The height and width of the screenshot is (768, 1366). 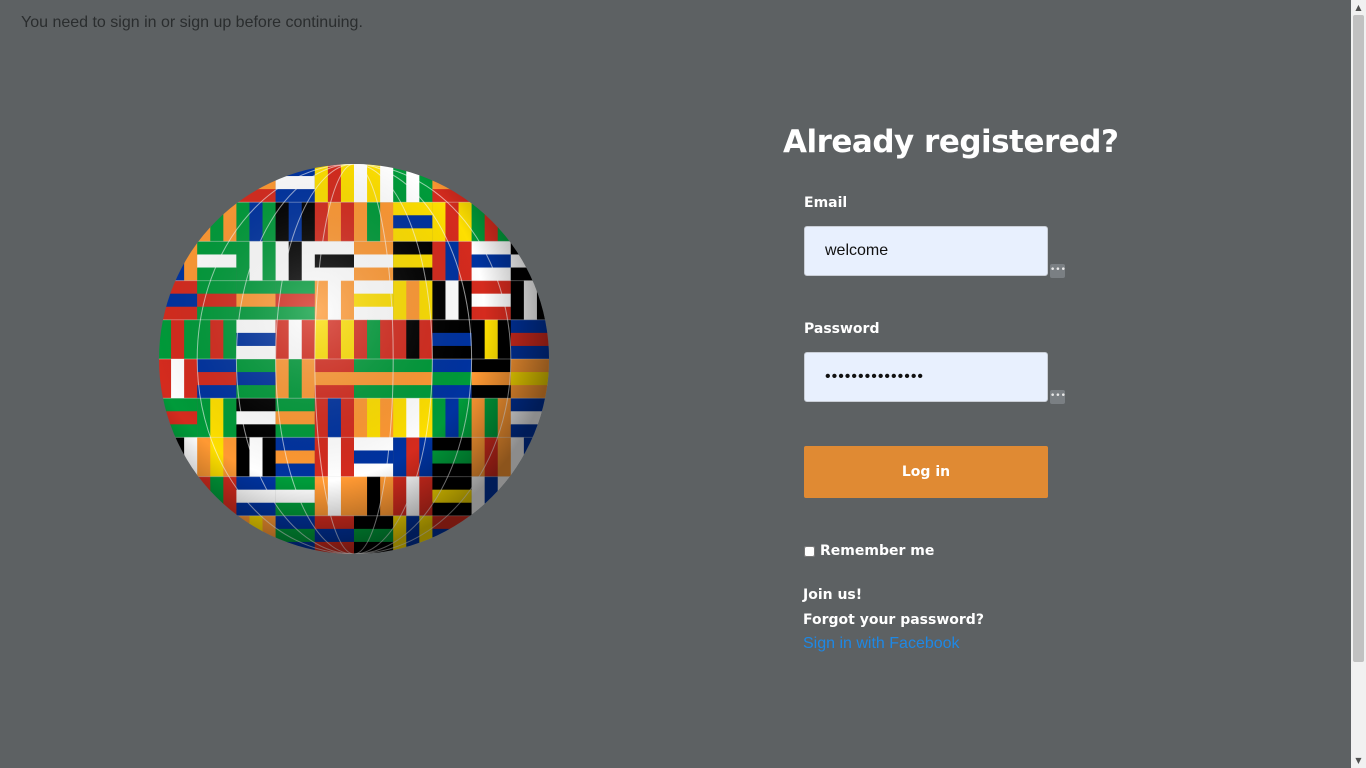 What do you see at coordinates (809, 551) in the screenshot?
I see `remember-me-checkbox` at bounding box center [809, 551].